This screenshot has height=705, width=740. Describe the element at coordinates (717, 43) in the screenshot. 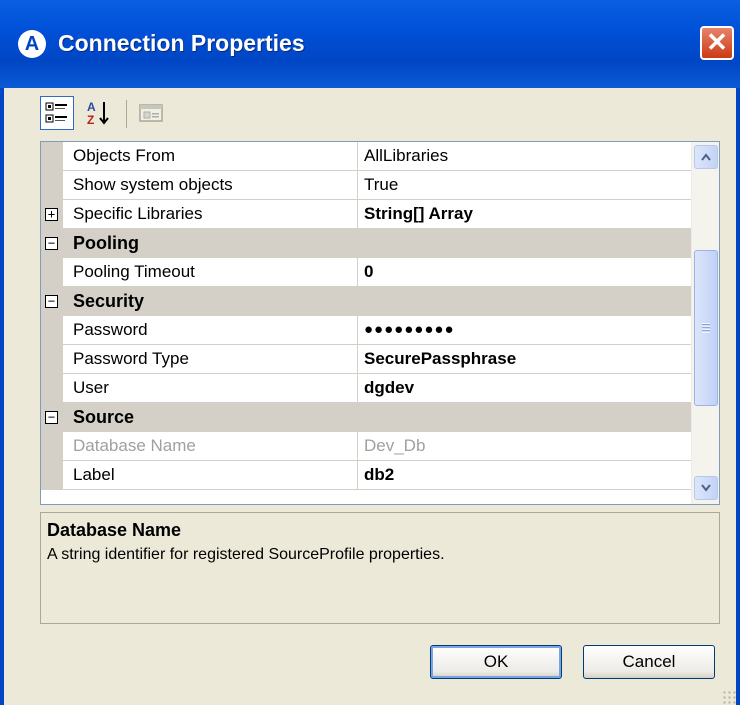

I see `close-button: ✕` at that location.